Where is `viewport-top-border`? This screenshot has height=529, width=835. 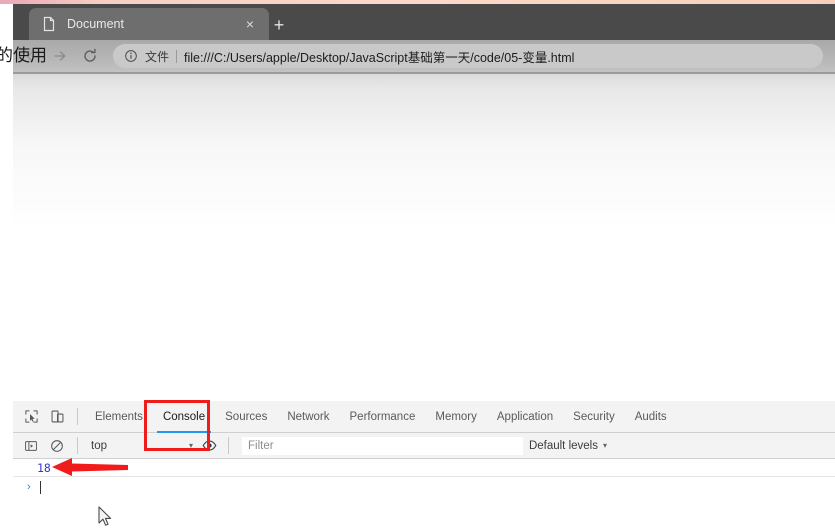 viewport-top-border is located at coordinates (424, 73).